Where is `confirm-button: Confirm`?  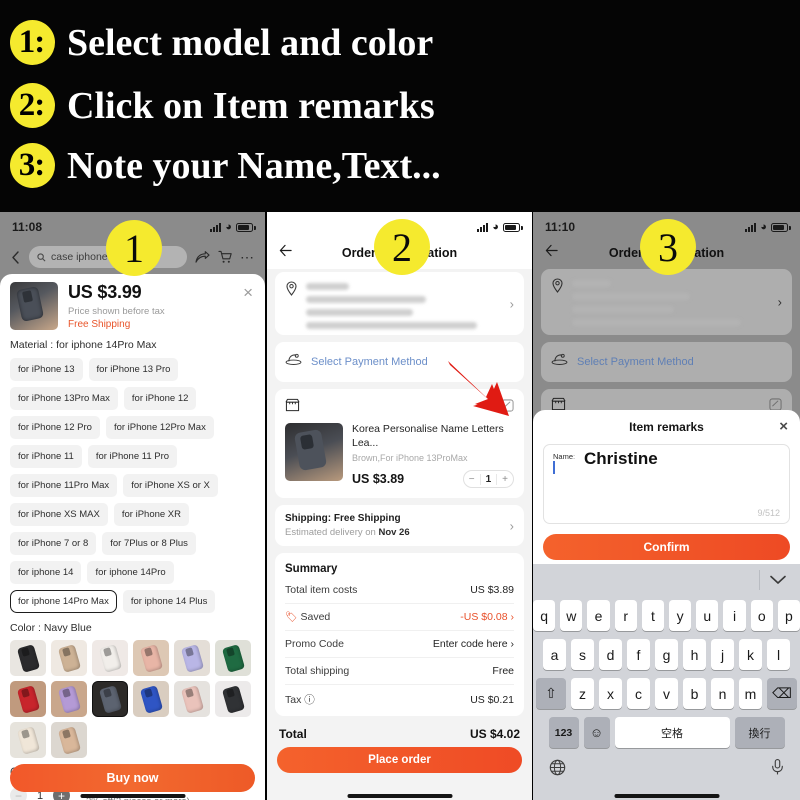
confirm-button: Confirm is located at coordinates (666, 547).